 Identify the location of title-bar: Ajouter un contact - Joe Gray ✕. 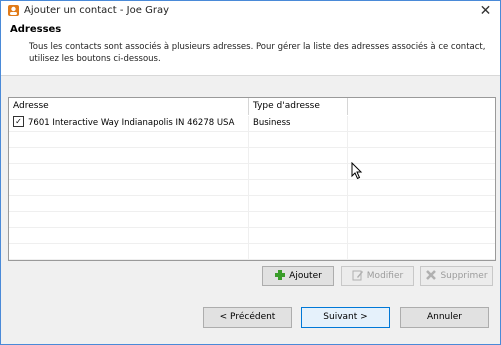
(250, 11).